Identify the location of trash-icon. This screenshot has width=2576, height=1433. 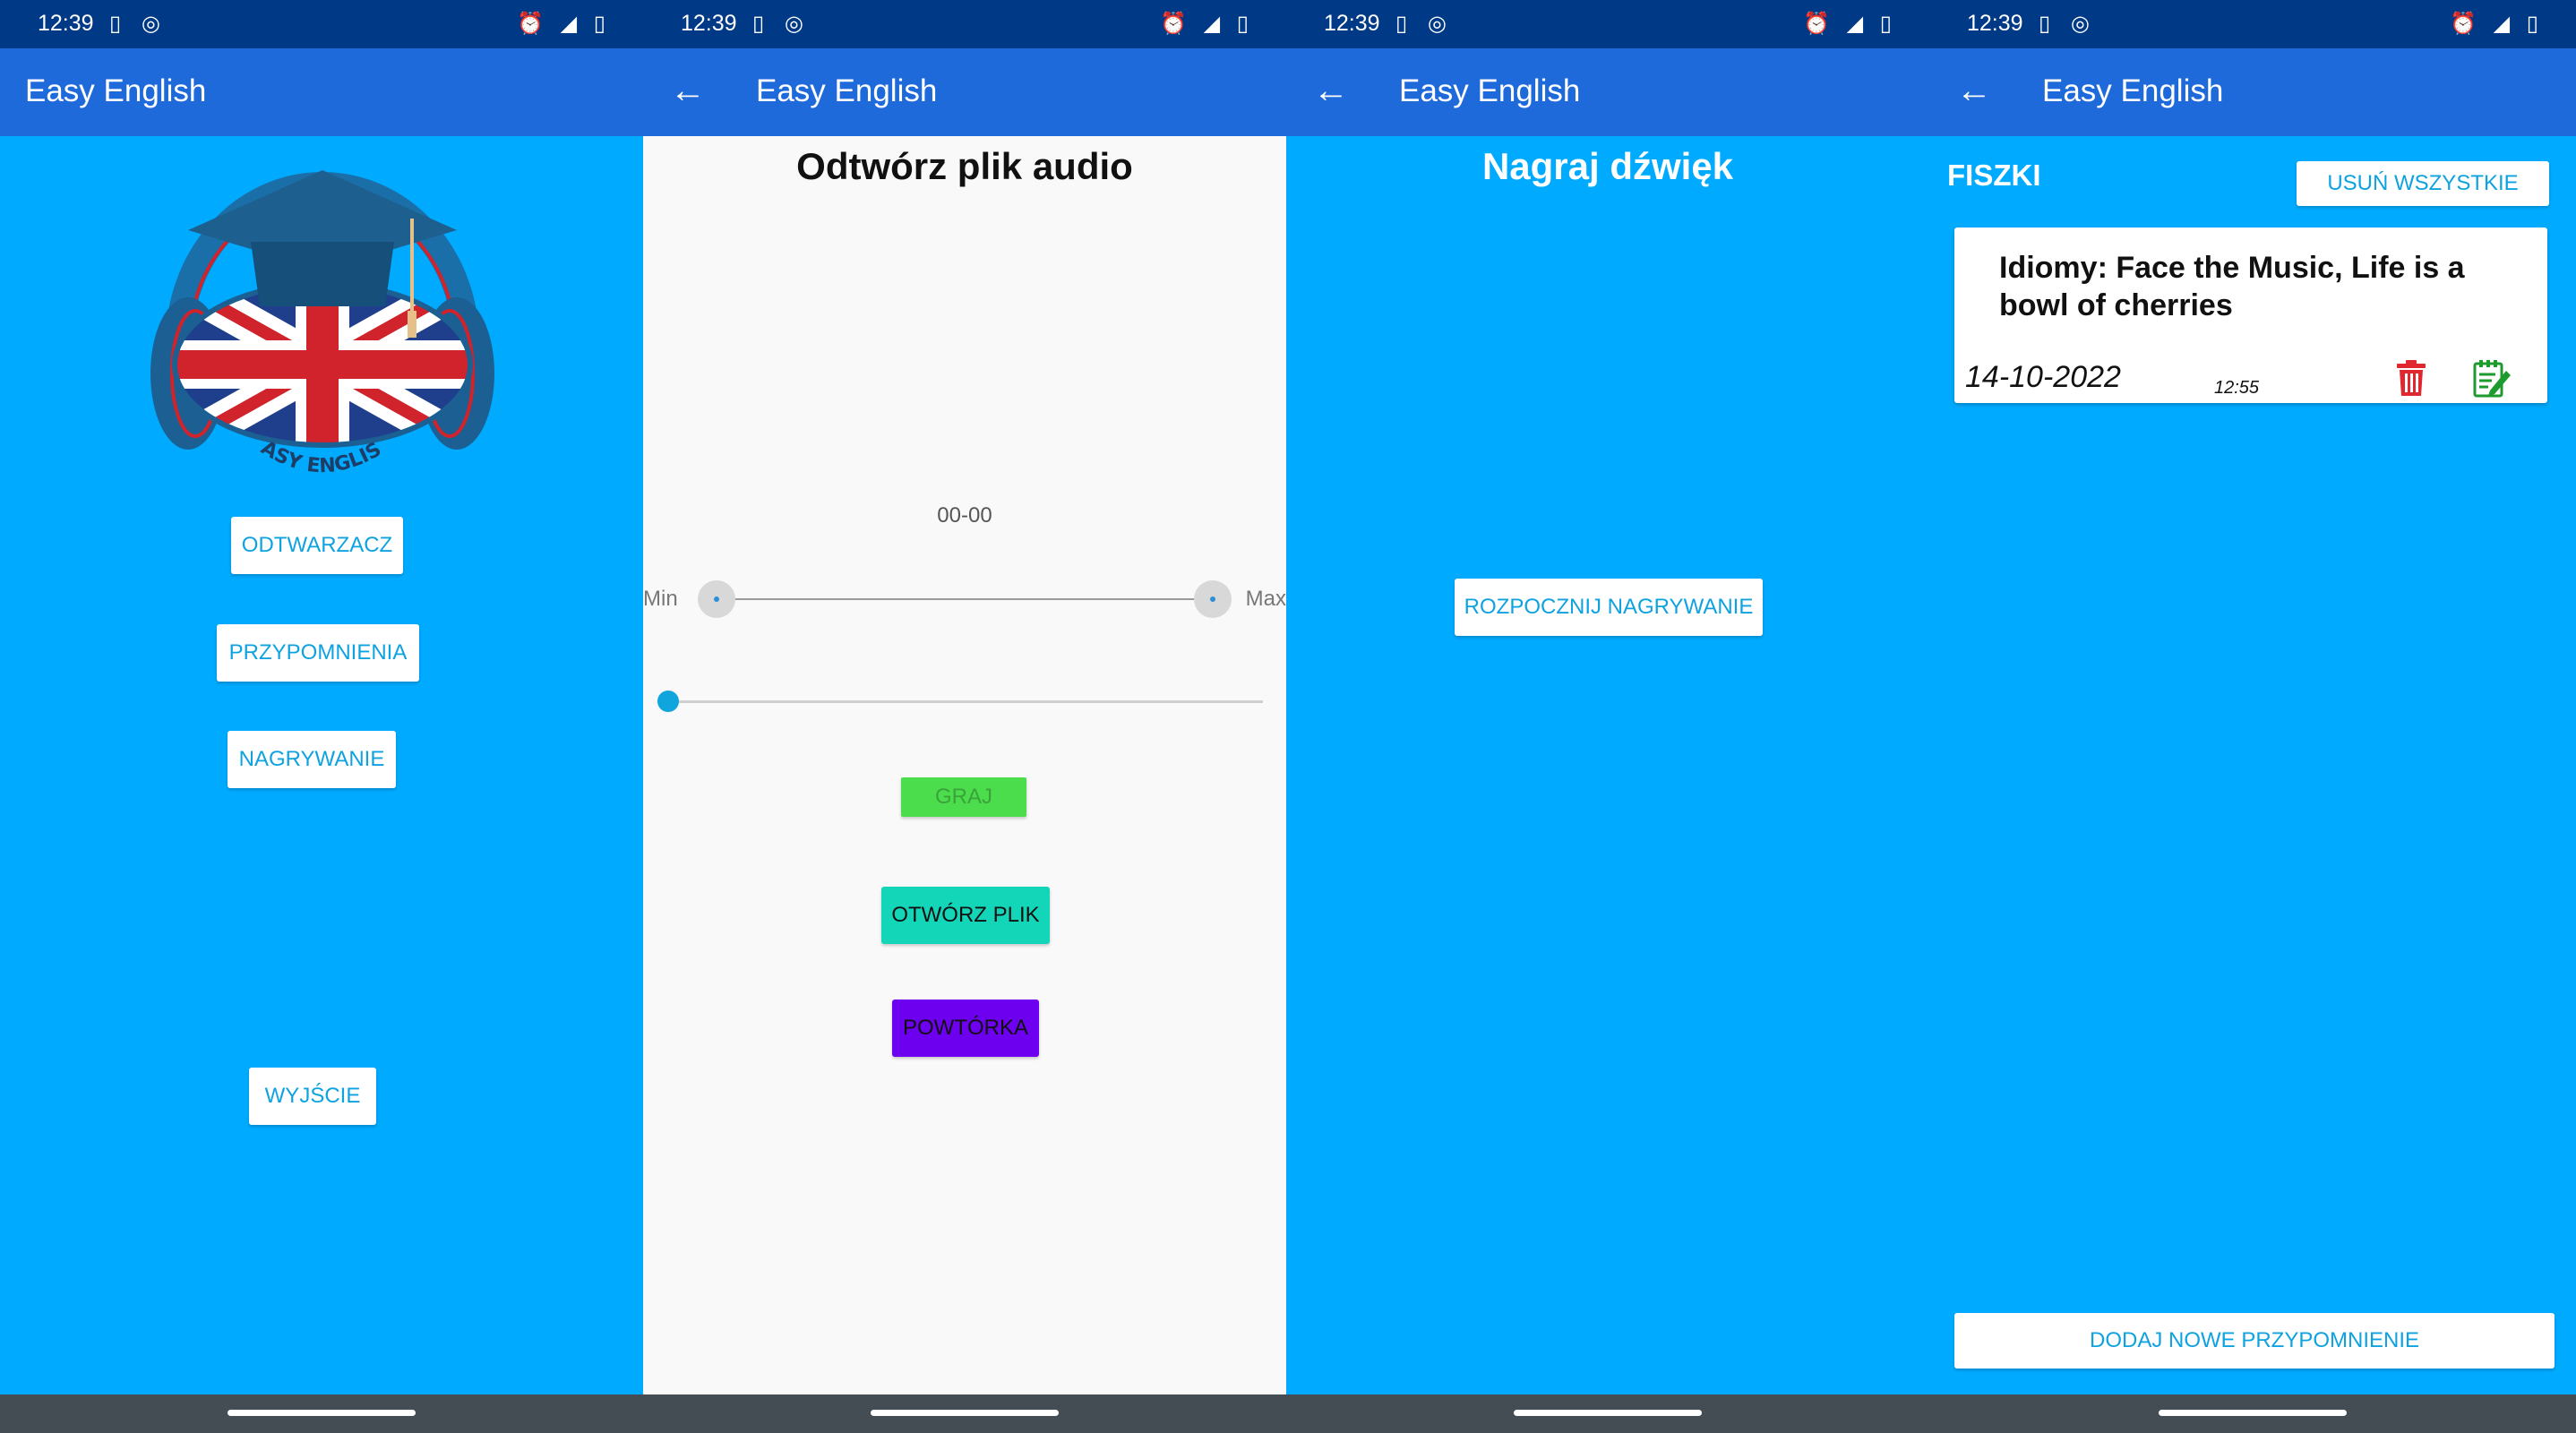
(2411, 378).